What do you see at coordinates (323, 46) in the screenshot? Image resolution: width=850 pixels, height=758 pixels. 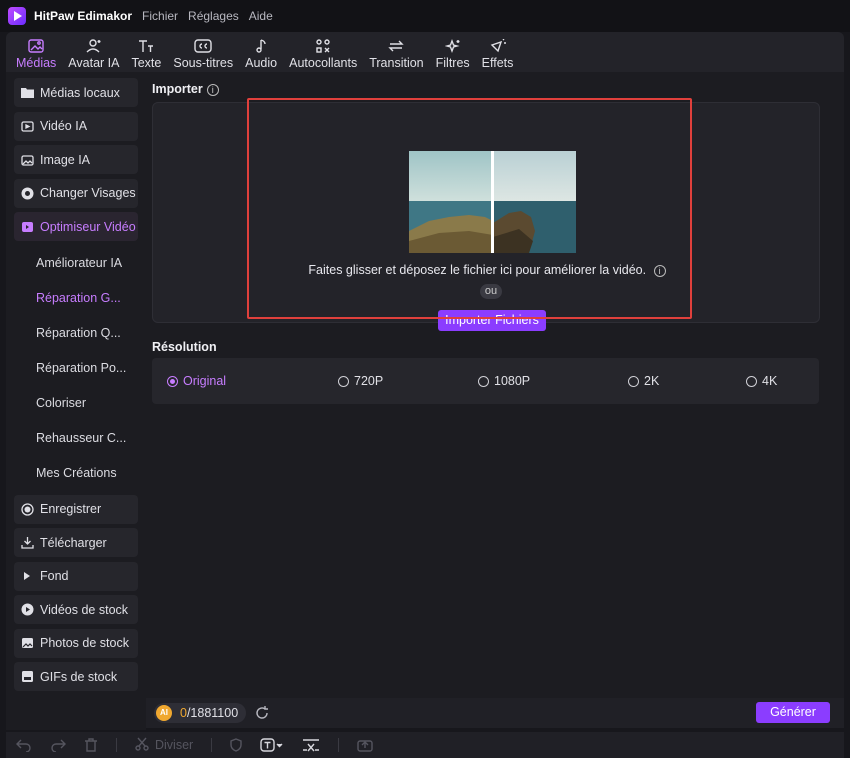 I see `stickers-icon` at bounding box center [323, 46].